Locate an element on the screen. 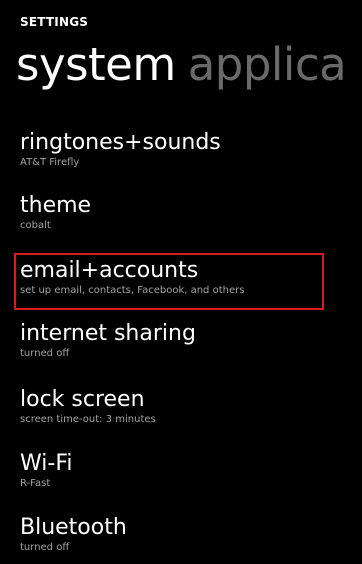 The image size is (362, 564). settings-item-internet-sharing: internet sharing turned off is located at coordinates (170, 340).